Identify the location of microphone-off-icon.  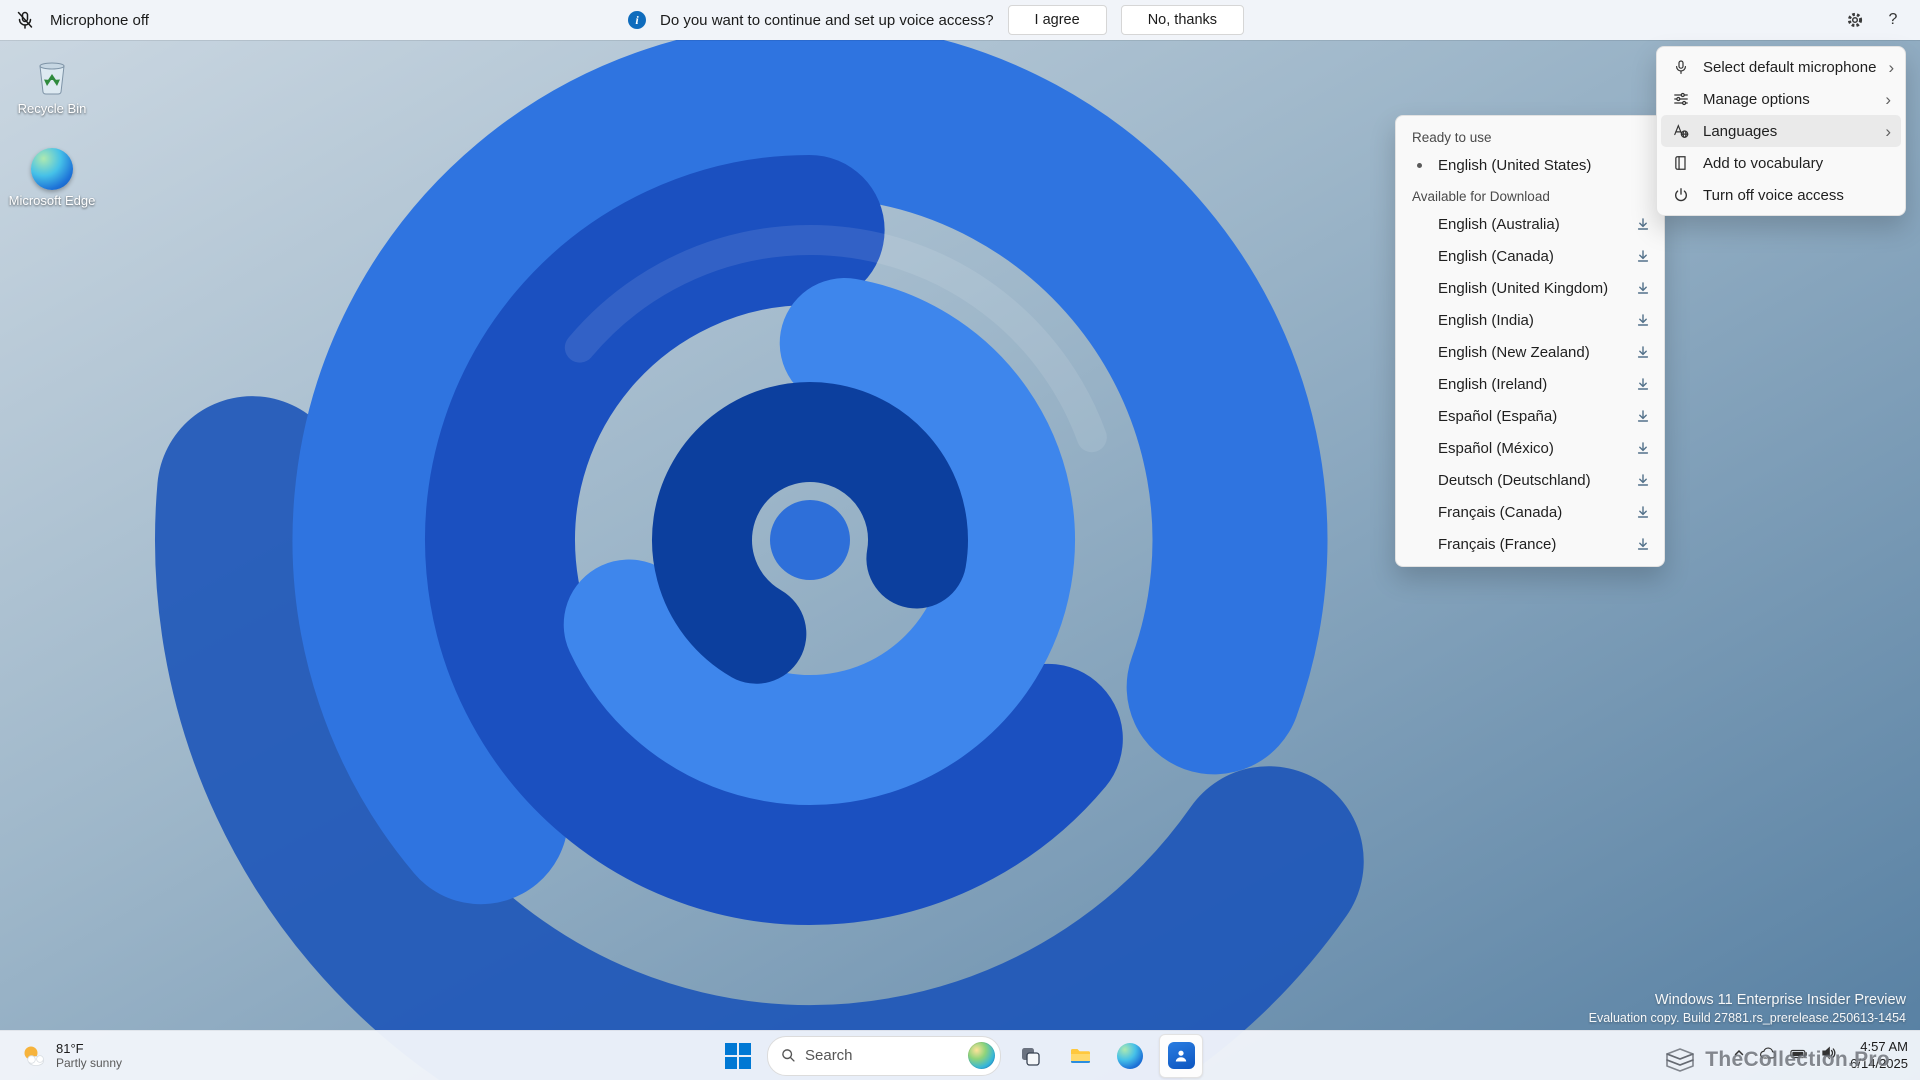
(25, 20).